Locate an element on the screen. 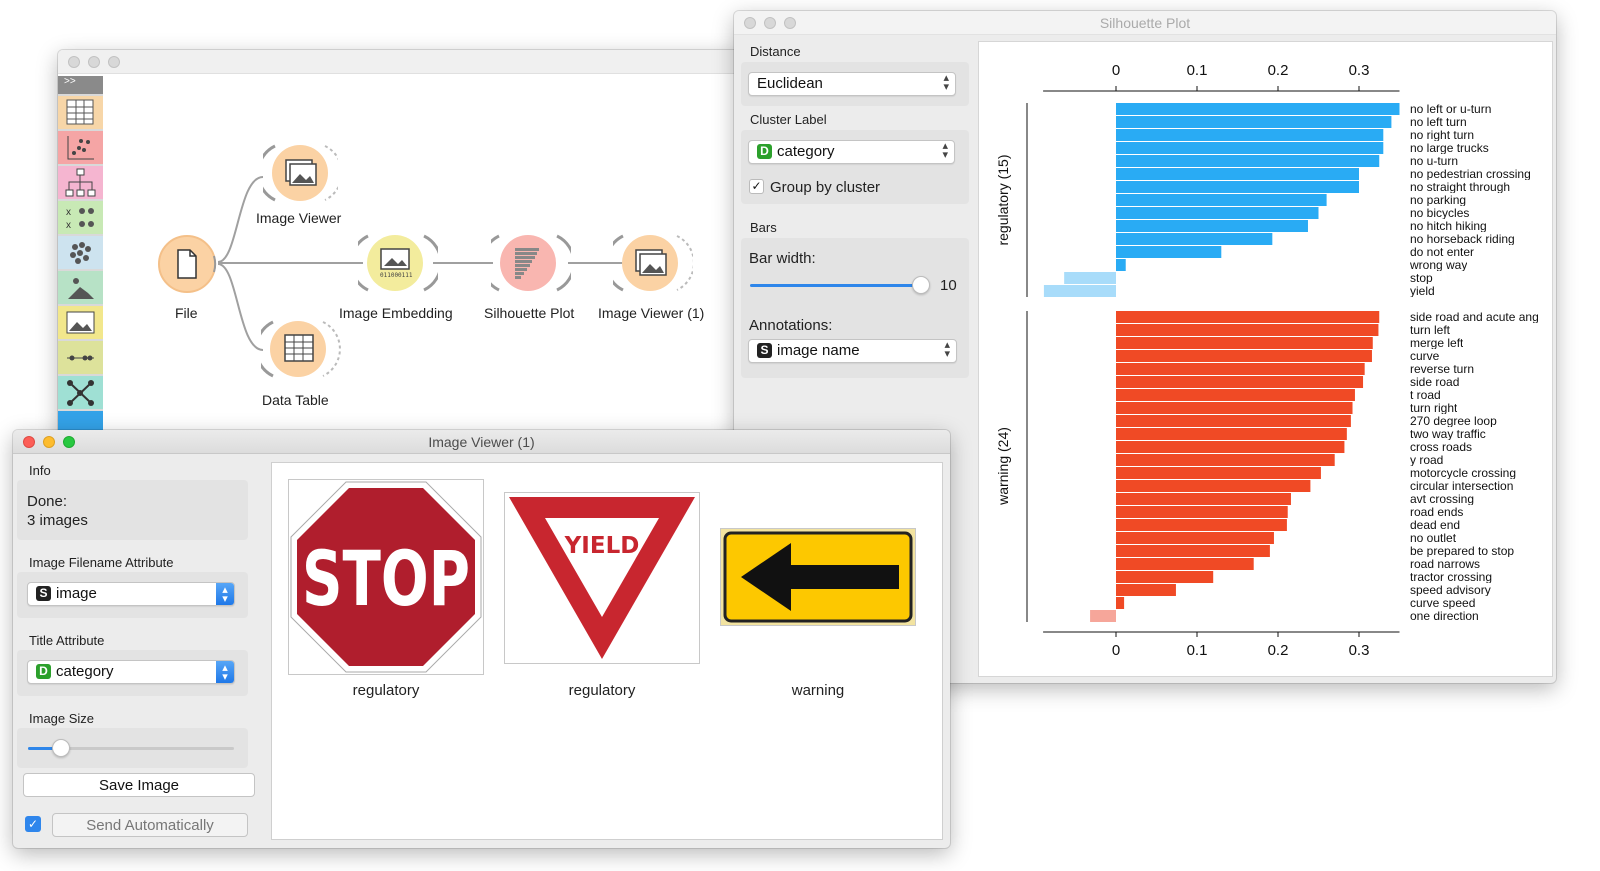 The image size is (1600, 871). image-caption-stop: regulatory is located at coordinates (386, 690).